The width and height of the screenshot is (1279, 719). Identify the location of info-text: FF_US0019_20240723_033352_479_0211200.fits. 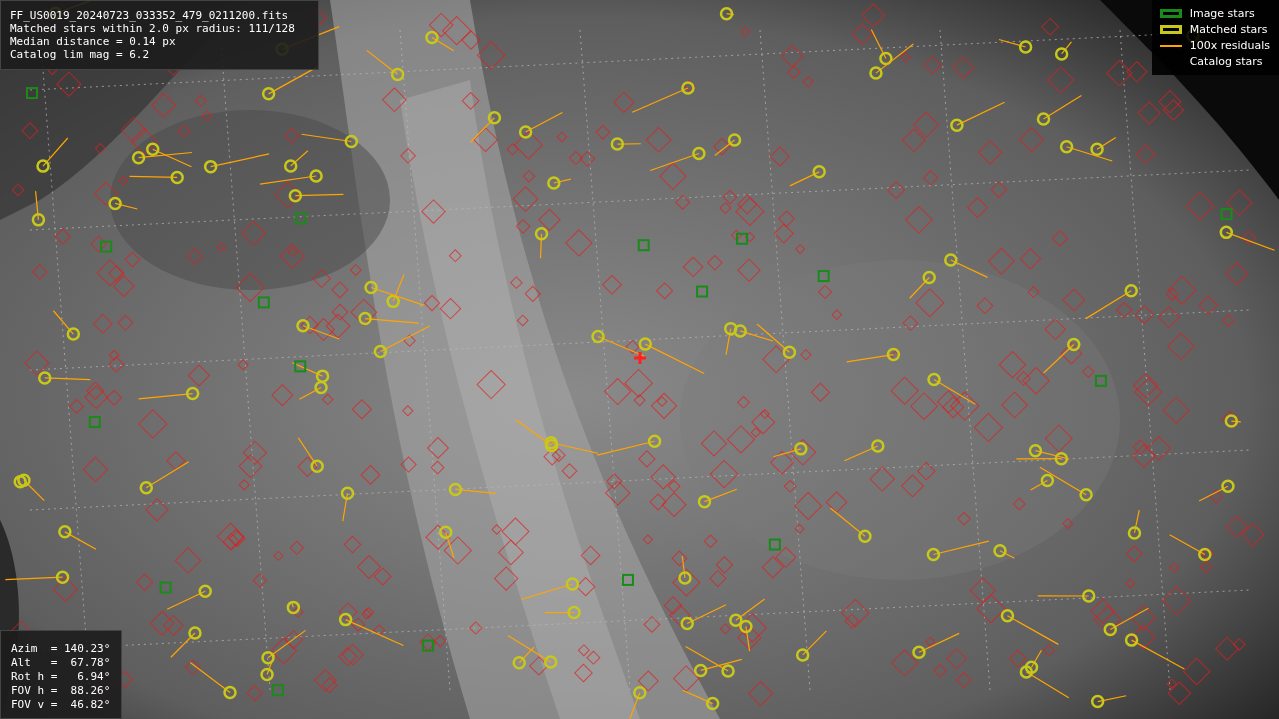
(150, 15).